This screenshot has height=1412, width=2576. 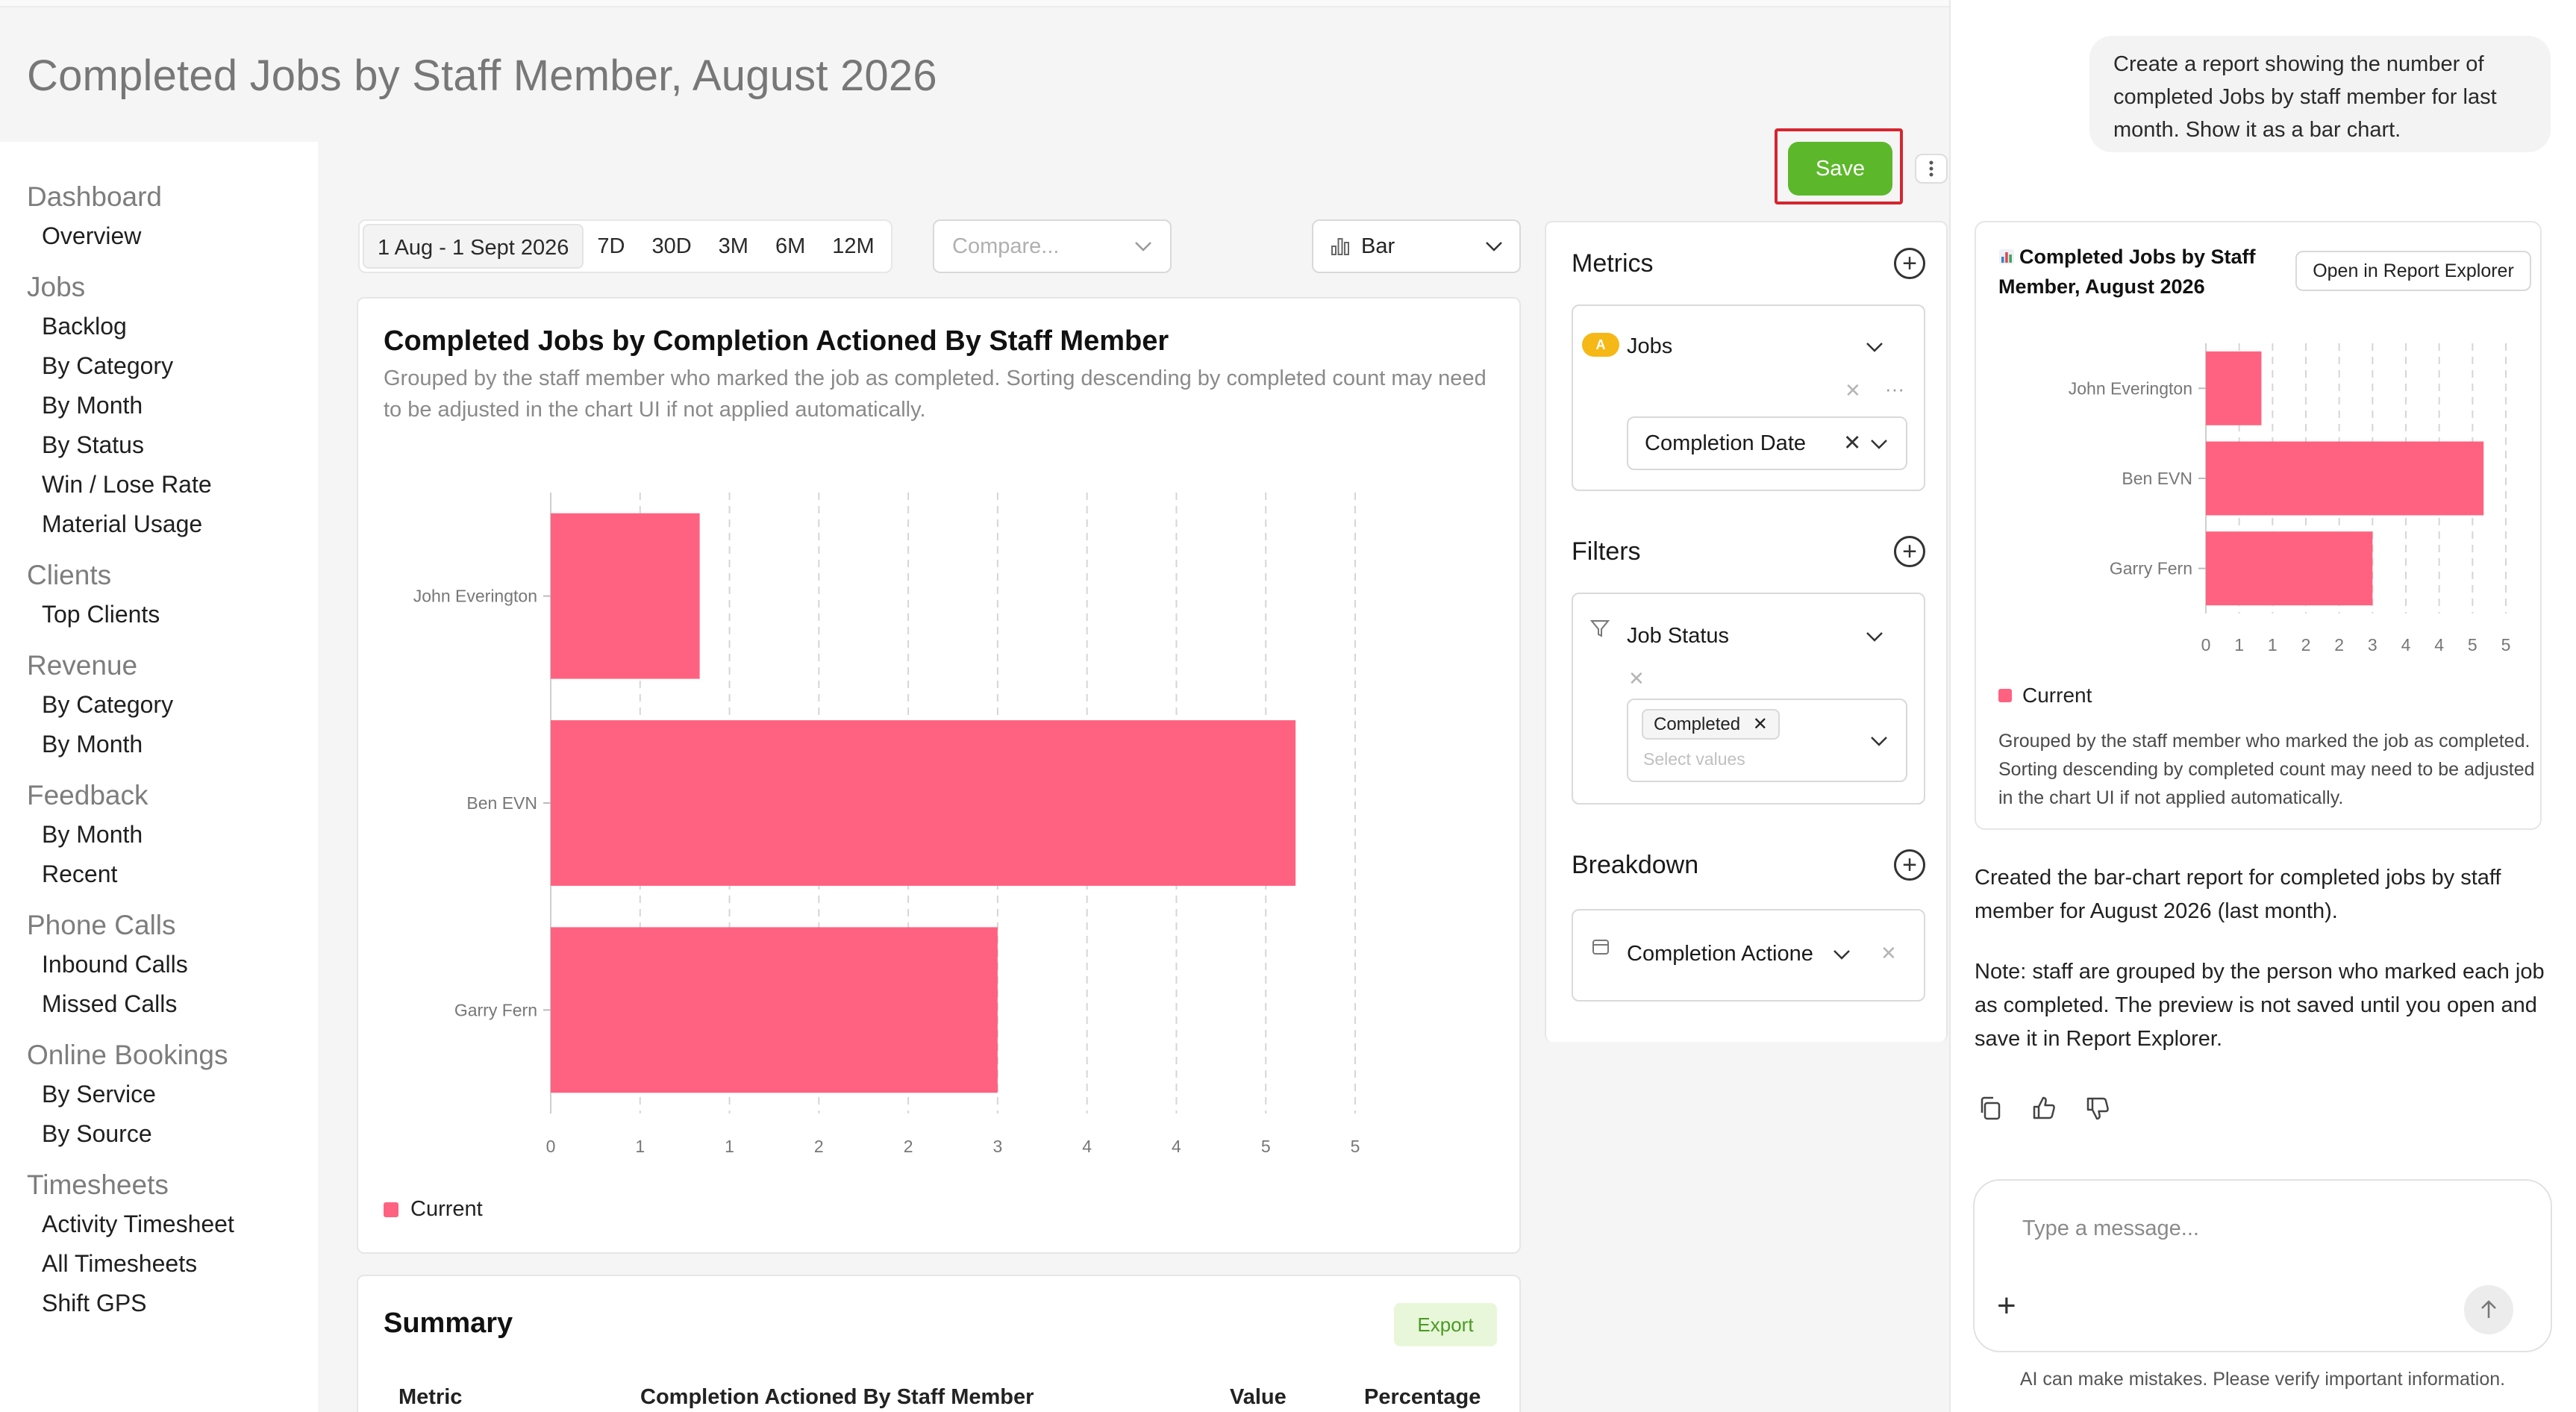 What do you see at coordinates (172, 795) in the screenshot?
I see `nav-heading: Feedback` at bounding box center [172, 795].